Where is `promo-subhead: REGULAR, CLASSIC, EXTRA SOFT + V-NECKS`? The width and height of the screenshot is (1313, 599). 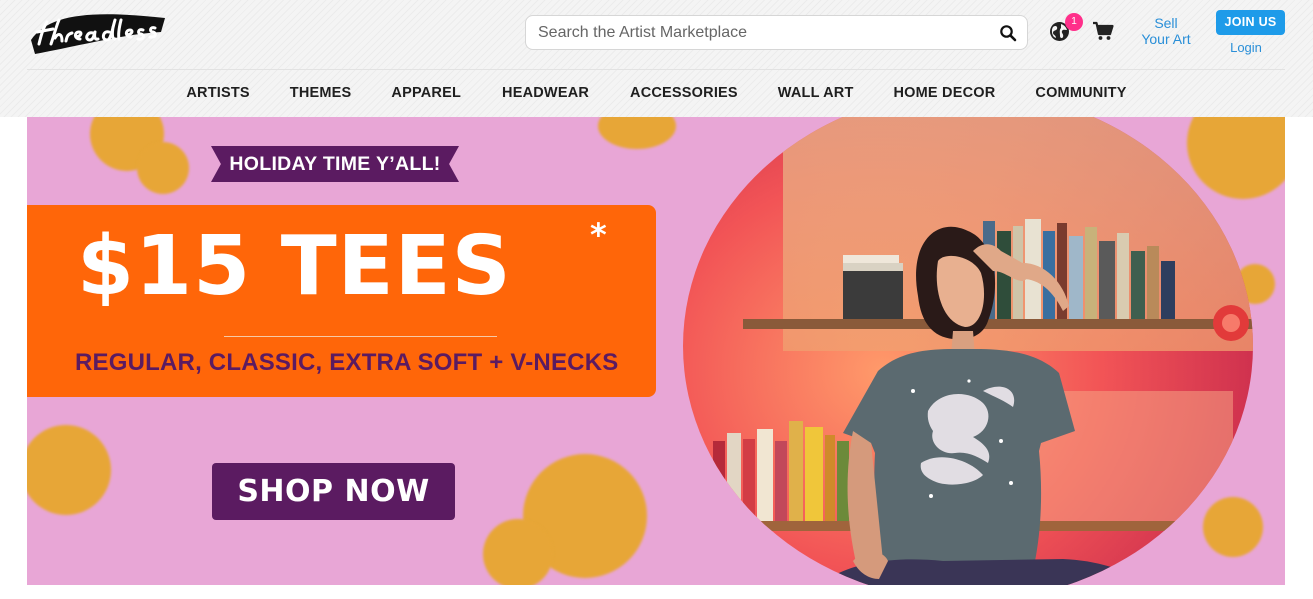
promo-subhead: REGULAR, CLASSIC, EXTRA SOFT + V-NECKS is located at coordinates (347, 362).